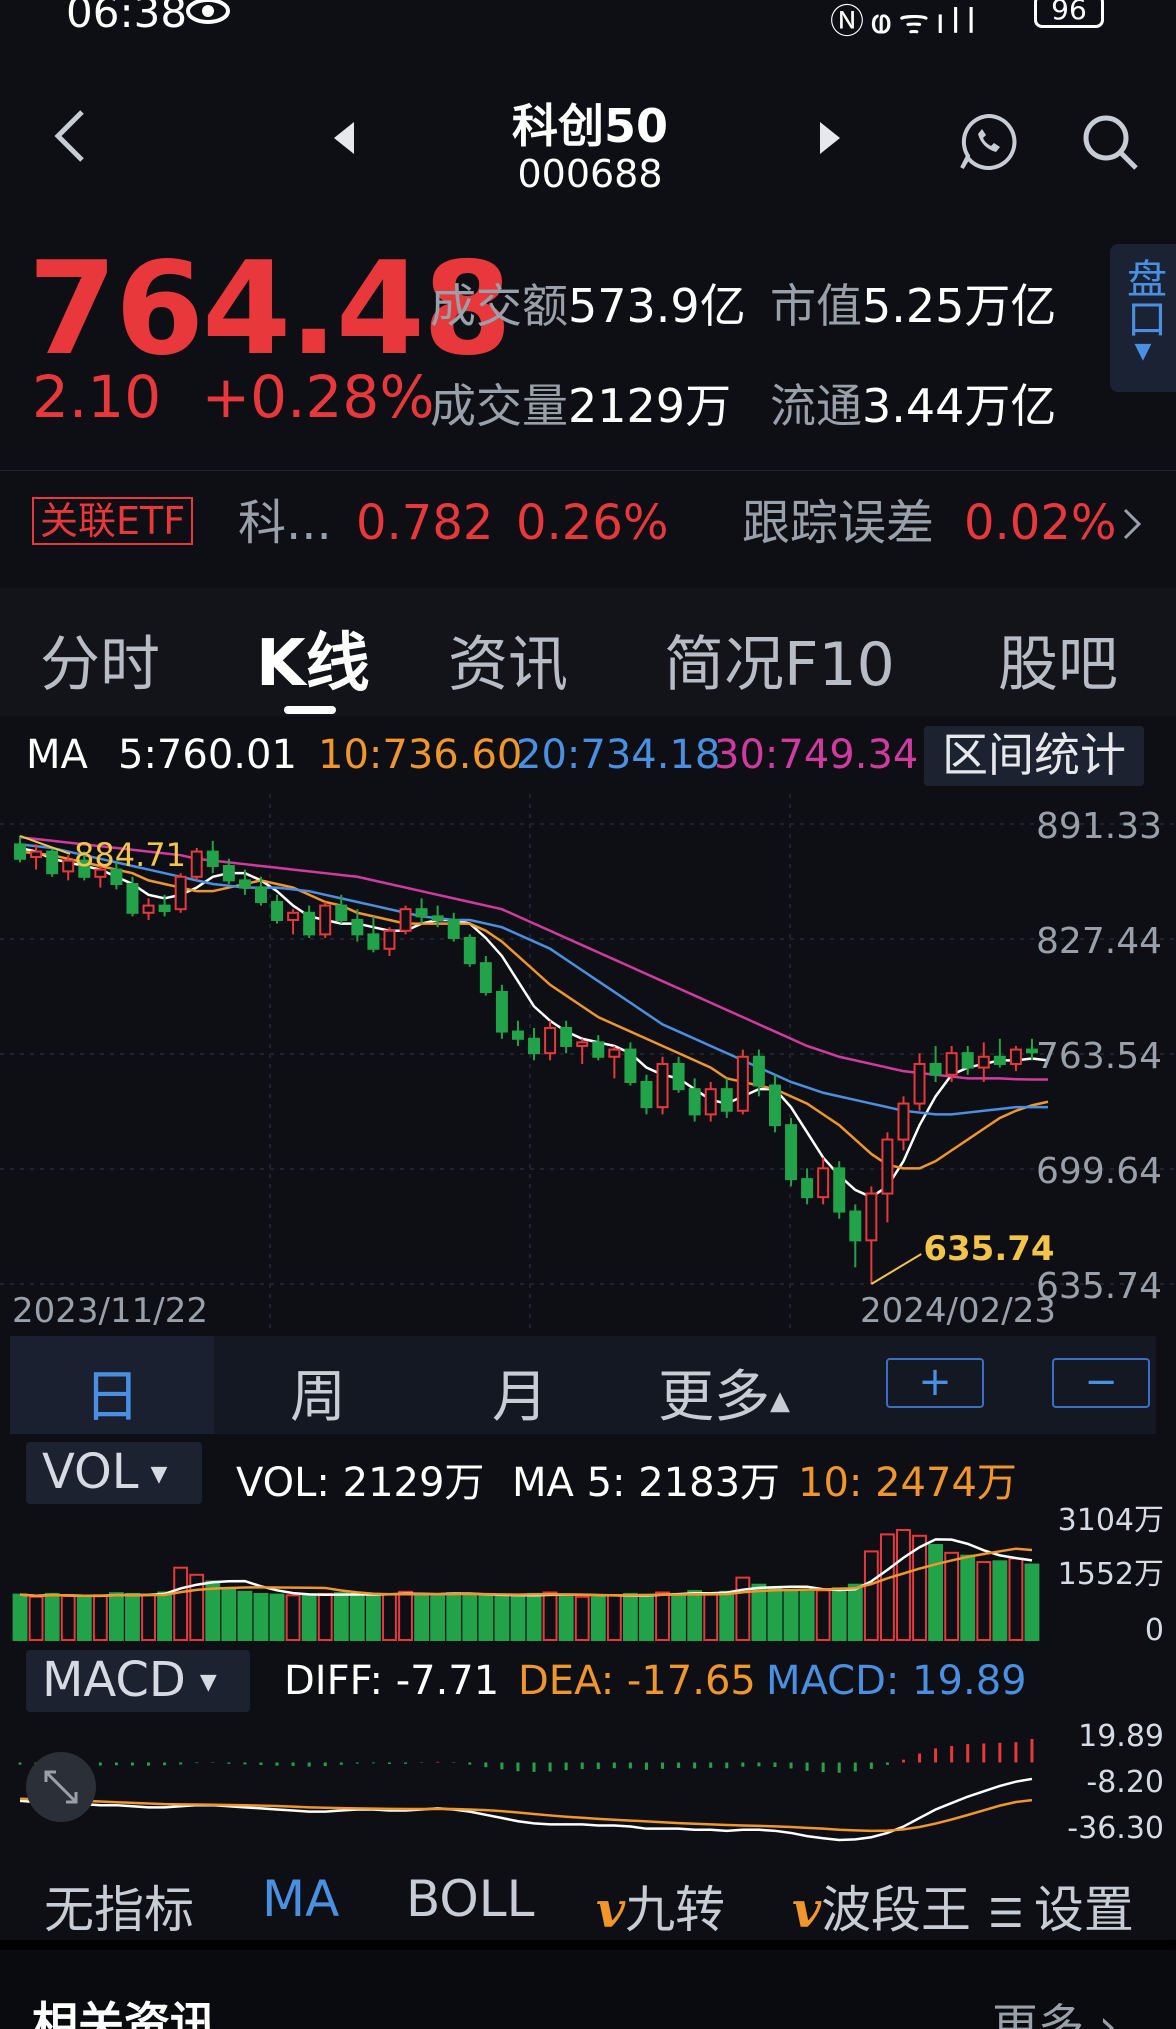  I want to click on period-day: 日, so click(112, 1392).